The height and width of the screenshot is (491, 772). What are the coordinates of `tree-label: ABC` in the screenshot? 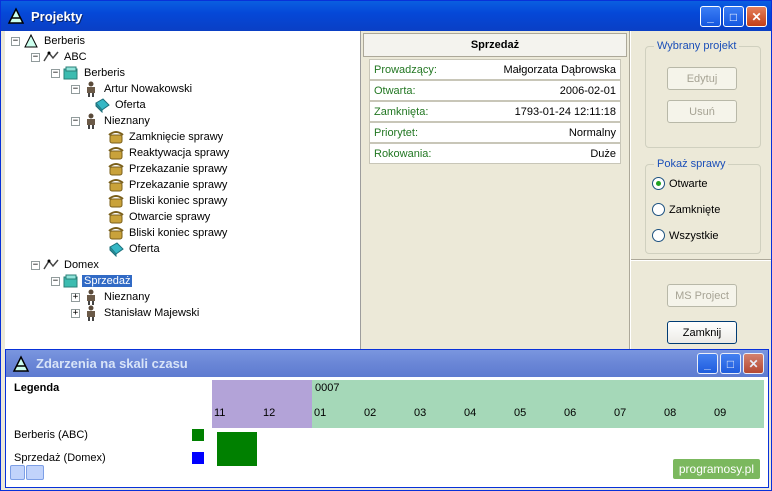 It's located at (75, 57).